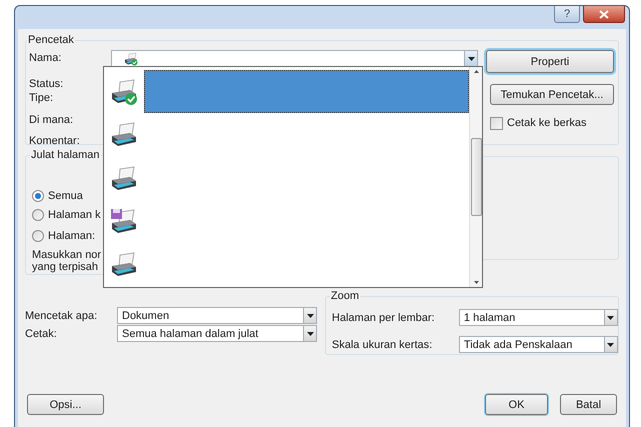 The width and height of the screenshot is (641, 427). What do you see at coordinates (538, 317) in the screenshot?
I see `dropdown-field: 1 halaman` at bounding box center [538, 317].